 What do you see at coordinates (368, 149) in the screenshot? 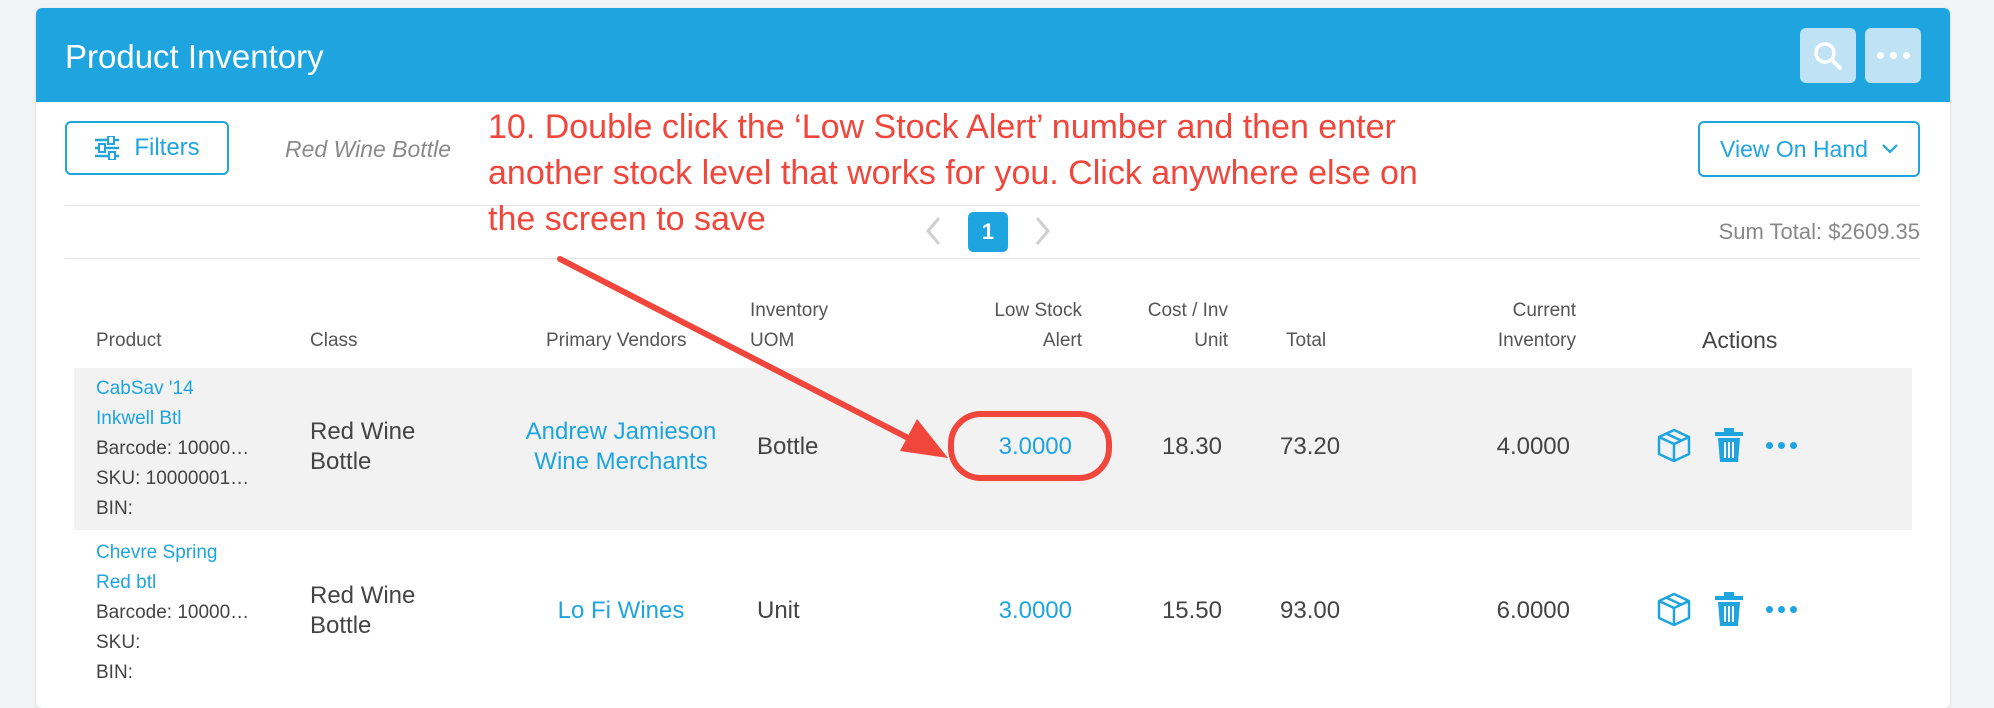
I see `active-filter-tag: Red Wine Bottle` at bounding box center [368, 149].